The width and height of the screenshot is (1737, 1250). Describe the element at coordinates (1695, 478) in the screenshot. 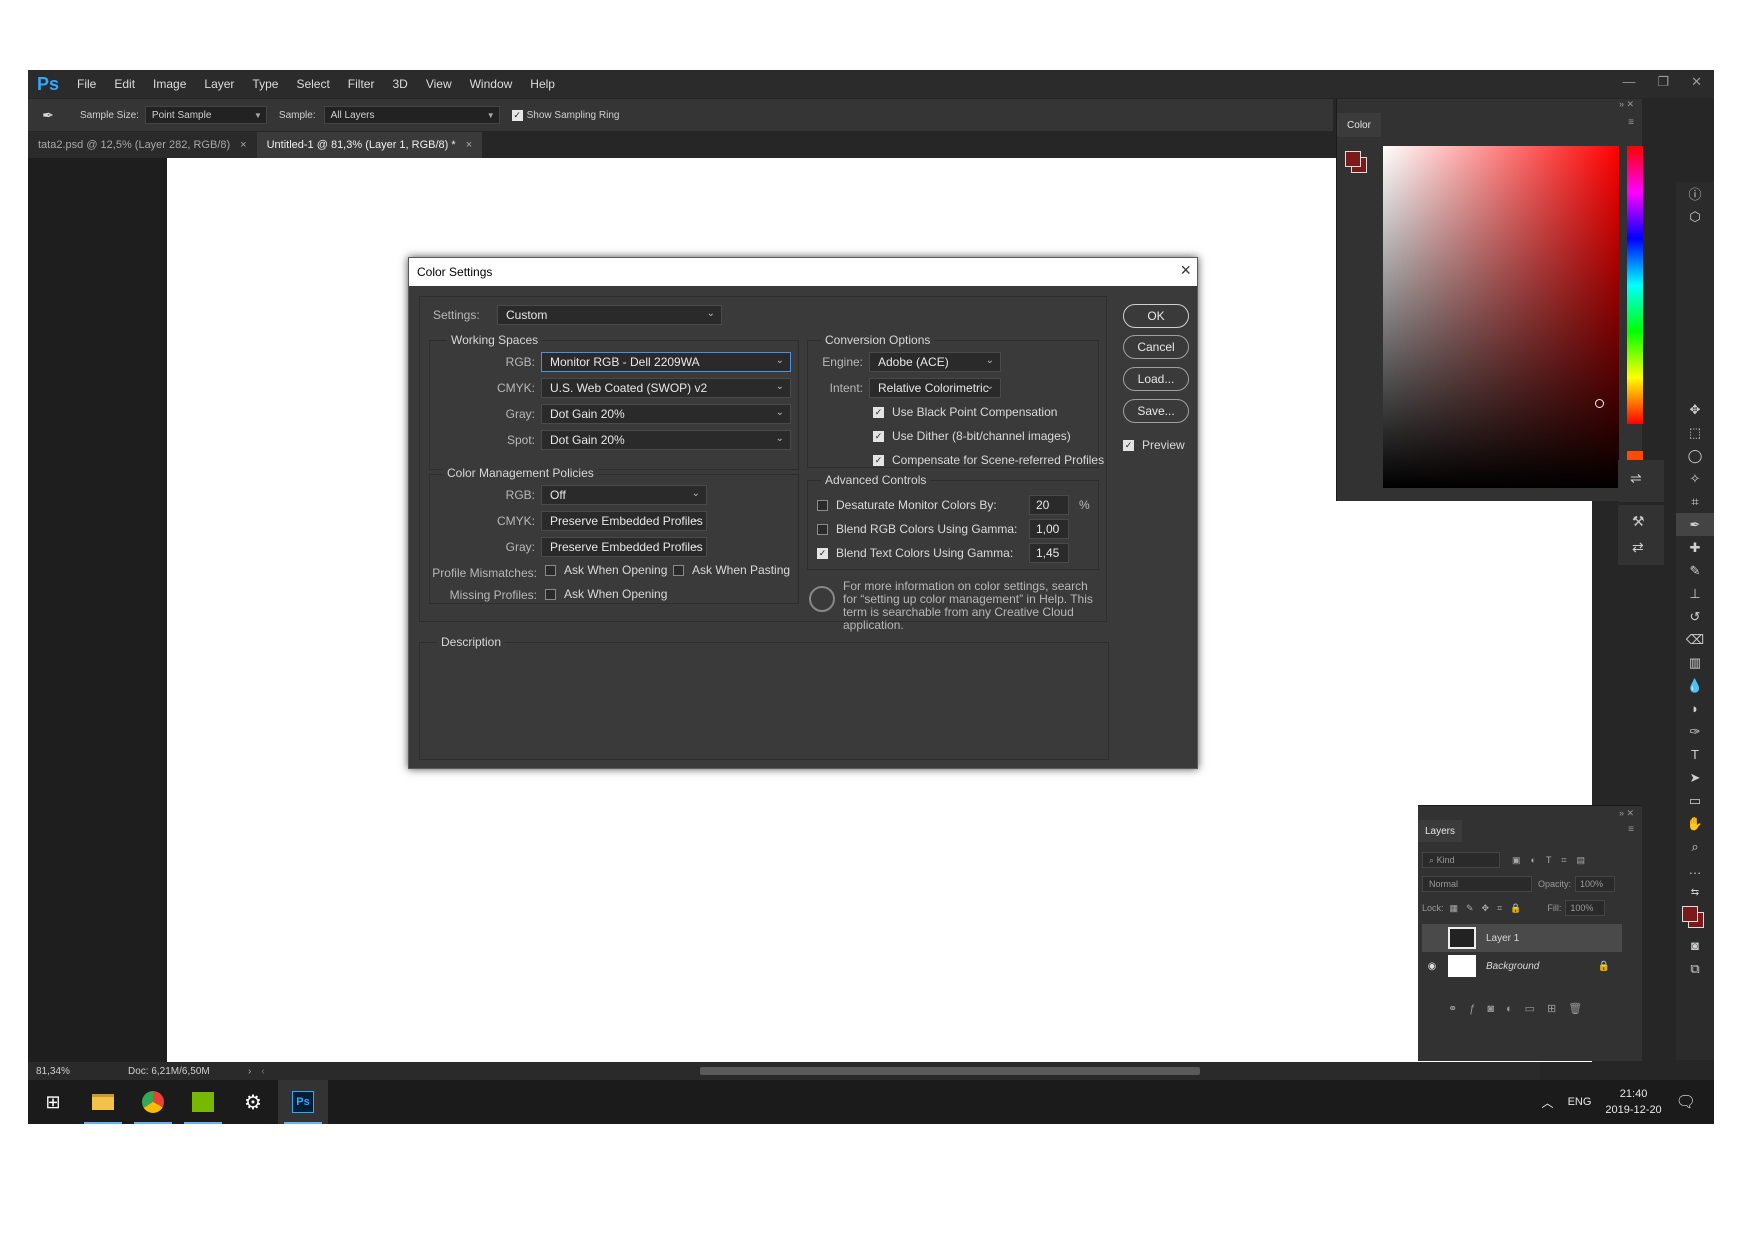

I see `magic-wand-tool-icon: ✧` at that location.